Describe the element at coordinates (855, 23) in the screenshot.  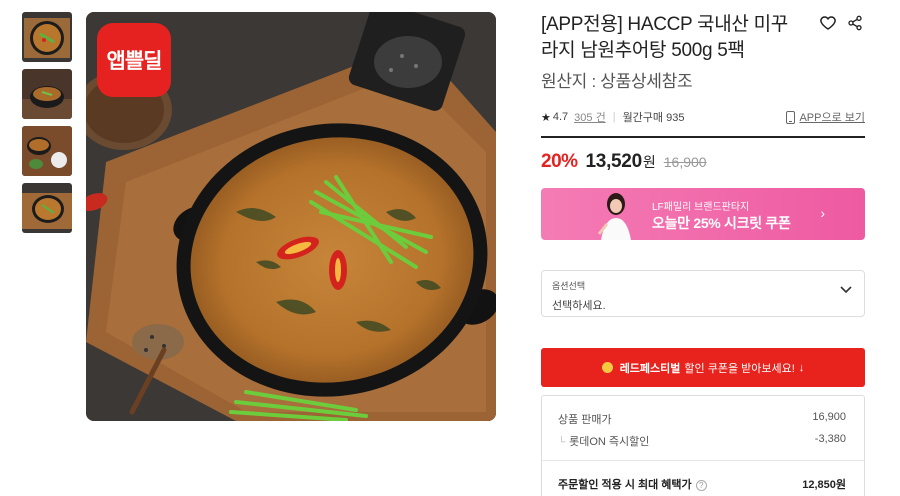
I see `share-icon` at that location.